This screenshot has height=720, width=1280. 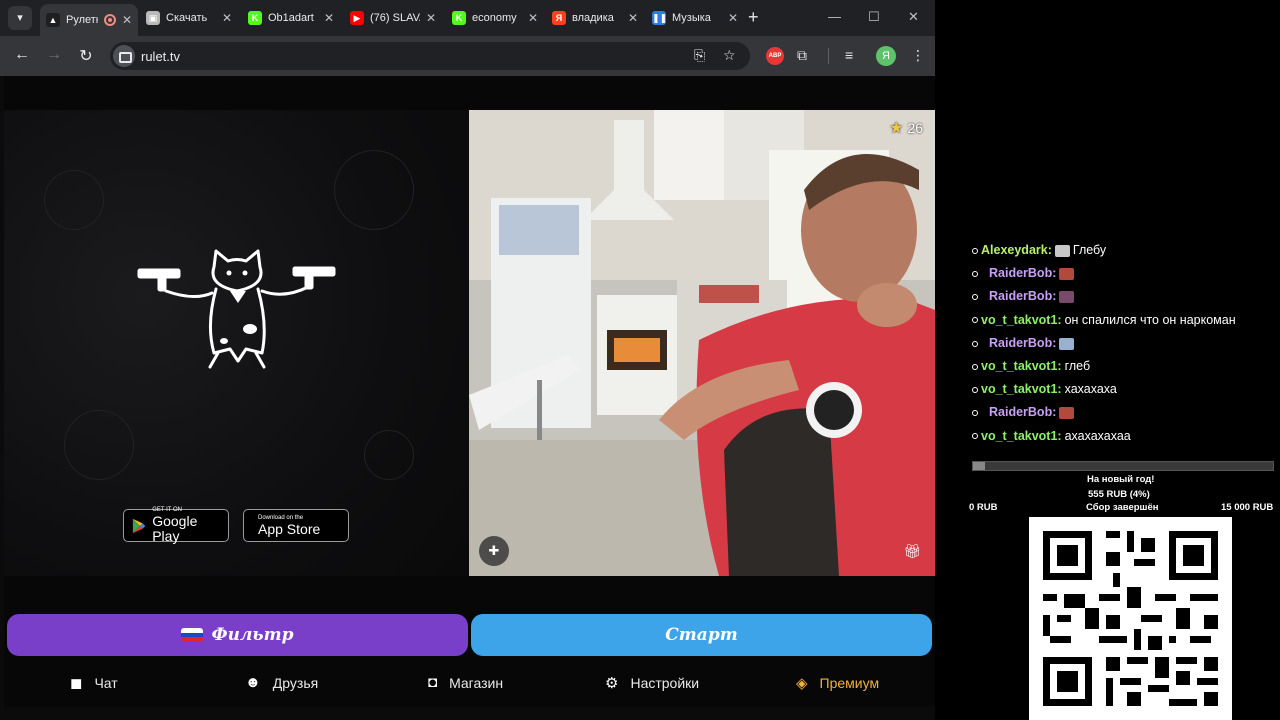 I want to click on extensions-icon: ⧉, so click(x=802, y=55).